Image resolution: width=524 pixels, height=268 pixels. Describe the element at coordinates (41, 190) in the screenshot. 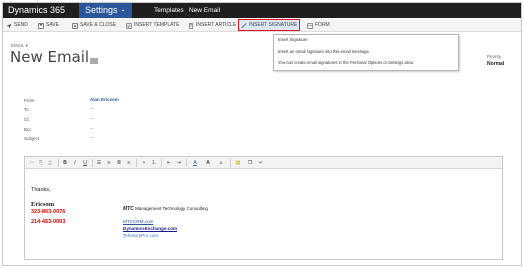

I see `email-greeting: Thanks,` at that location.